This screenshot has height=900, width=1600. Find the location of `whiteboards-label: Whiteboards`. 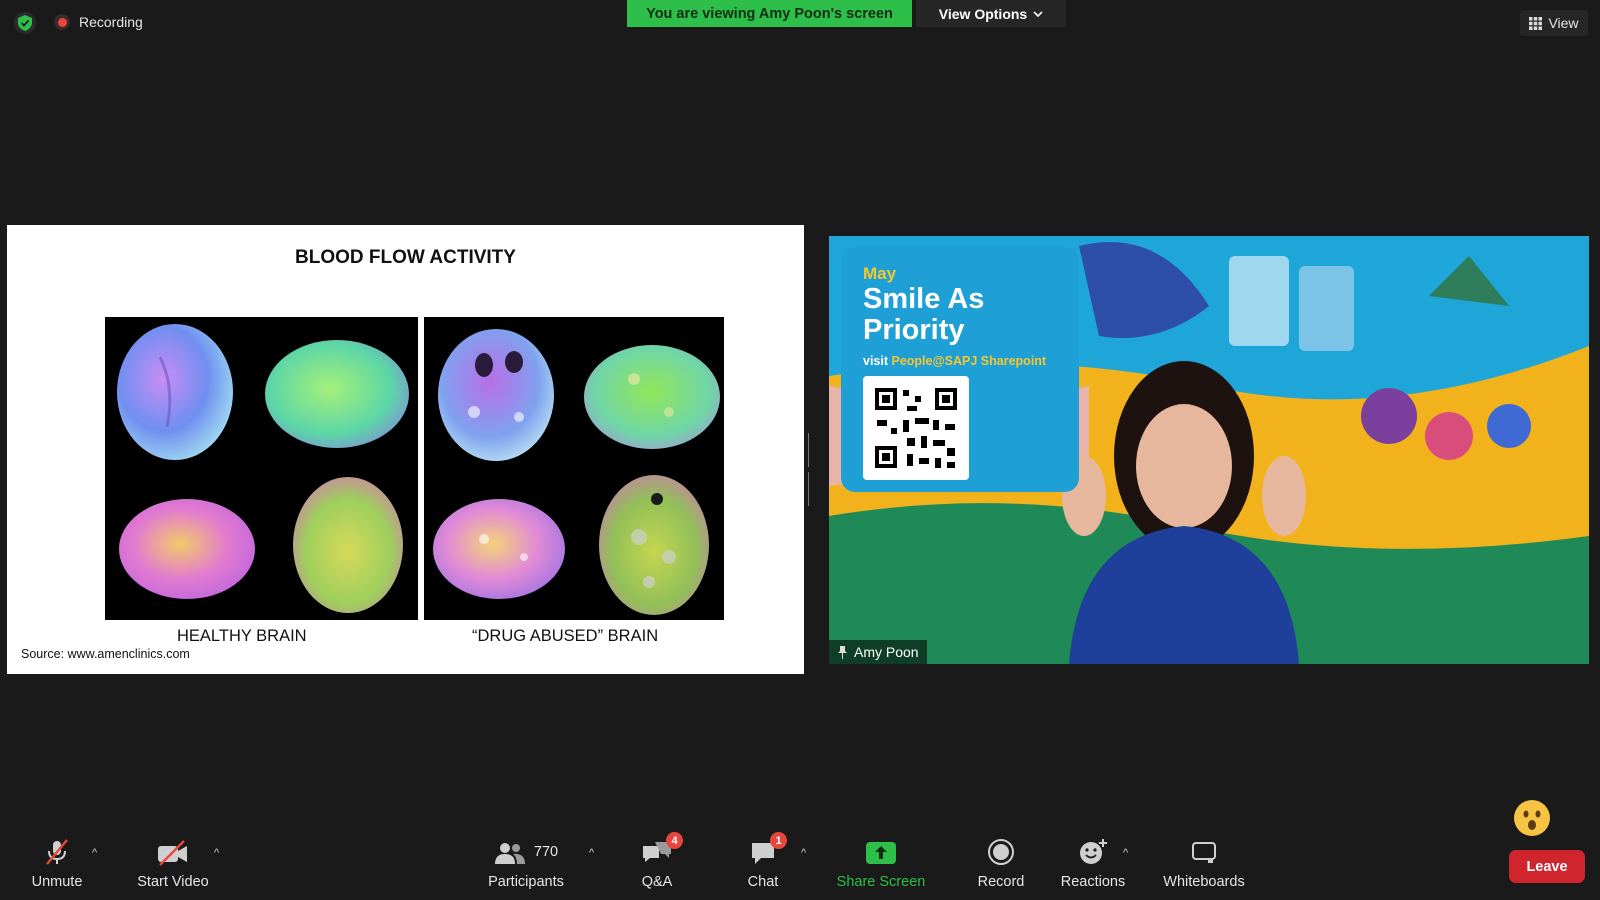

whiteboards-label: Whiteboards is located at coordinates (1204, 882).